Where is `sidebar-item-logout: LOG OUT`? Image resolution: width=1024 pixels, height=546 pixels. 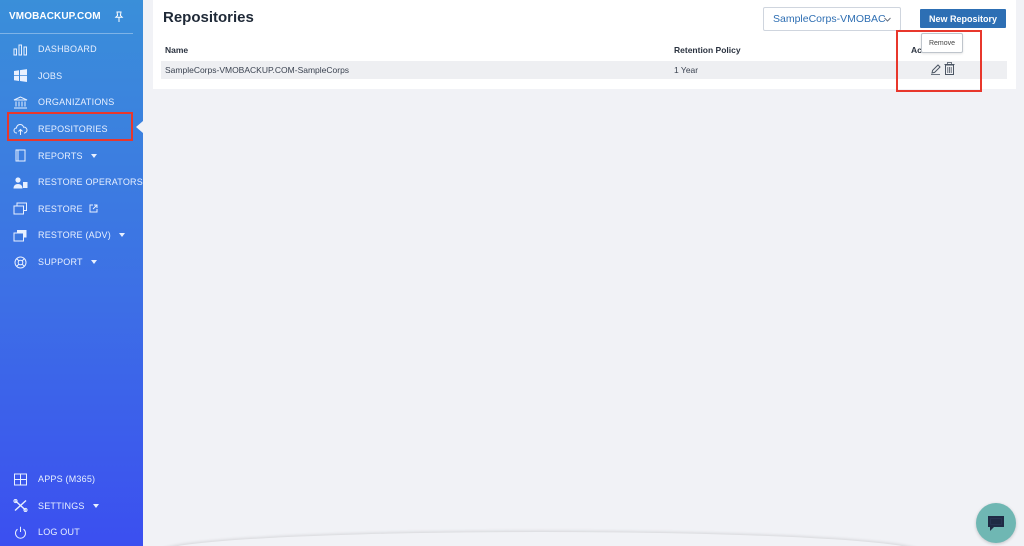 sidebar-item-logout: LOG OUT is located at coordinates (71, 532).